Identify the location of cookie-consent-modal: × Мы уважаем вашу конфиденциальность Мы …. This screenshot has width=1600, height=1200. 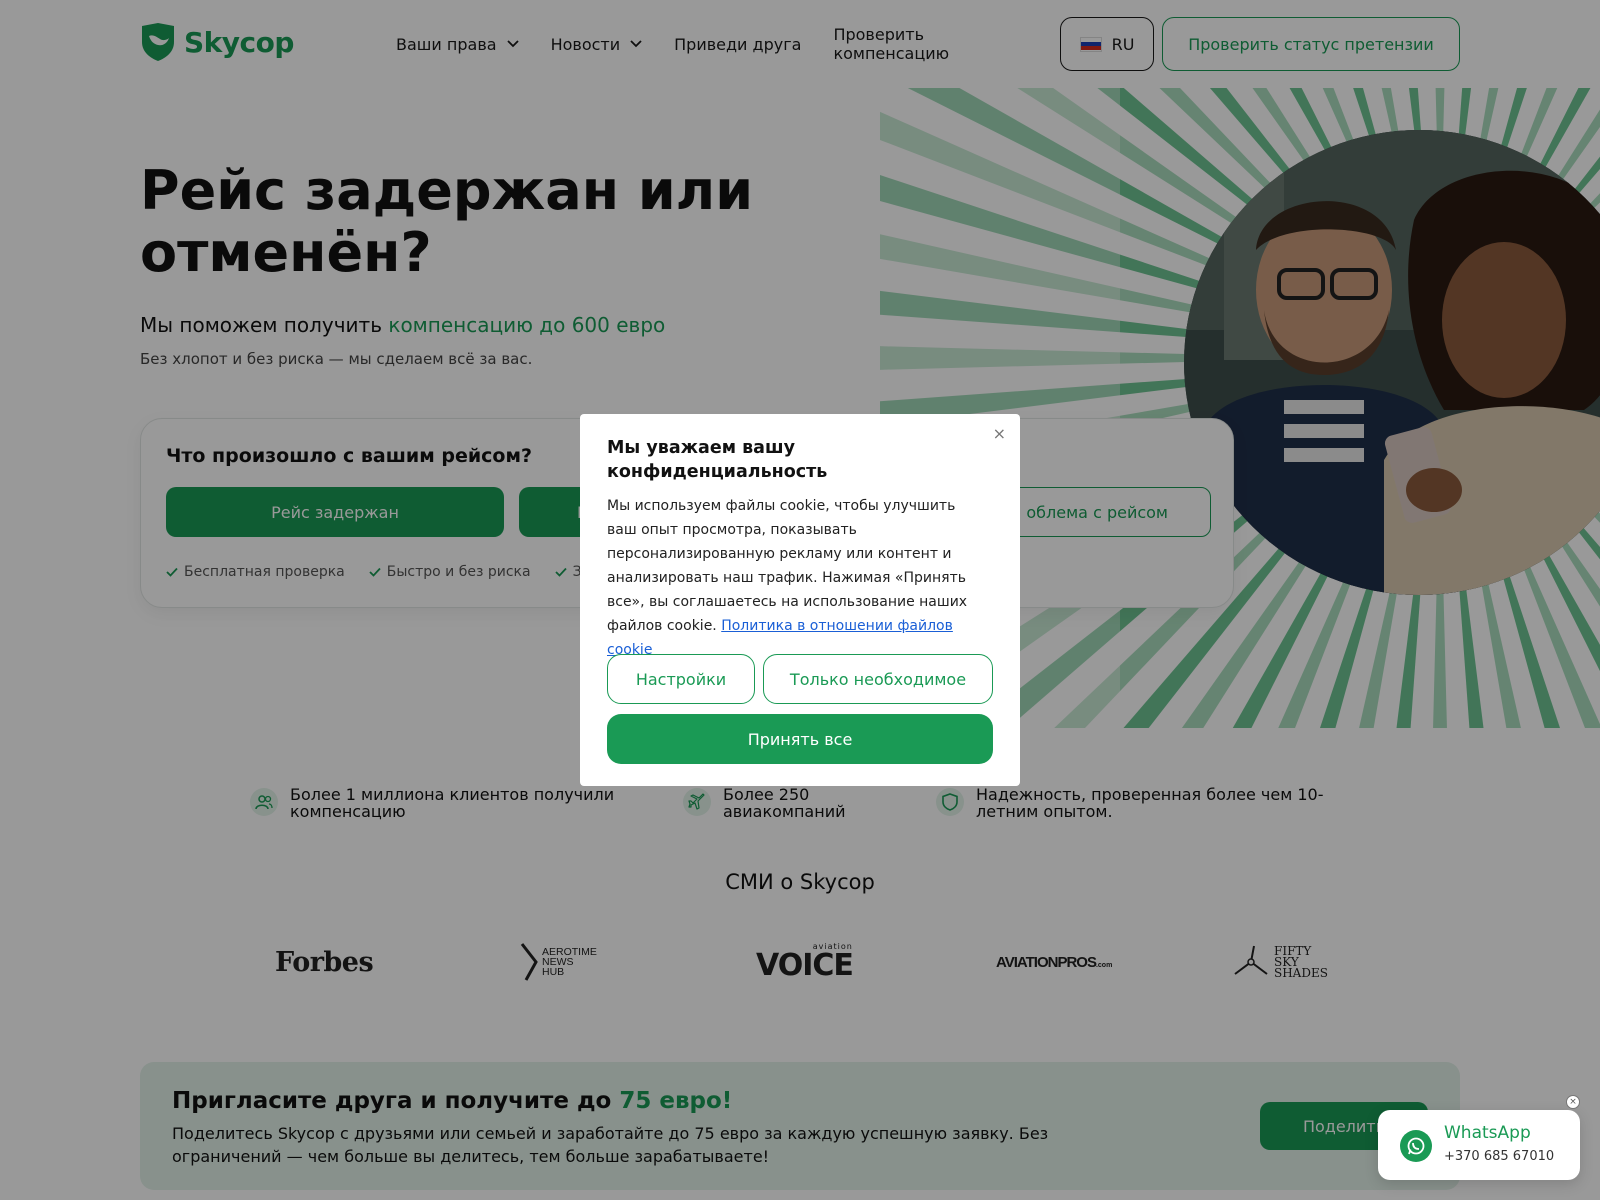
(800, 600).